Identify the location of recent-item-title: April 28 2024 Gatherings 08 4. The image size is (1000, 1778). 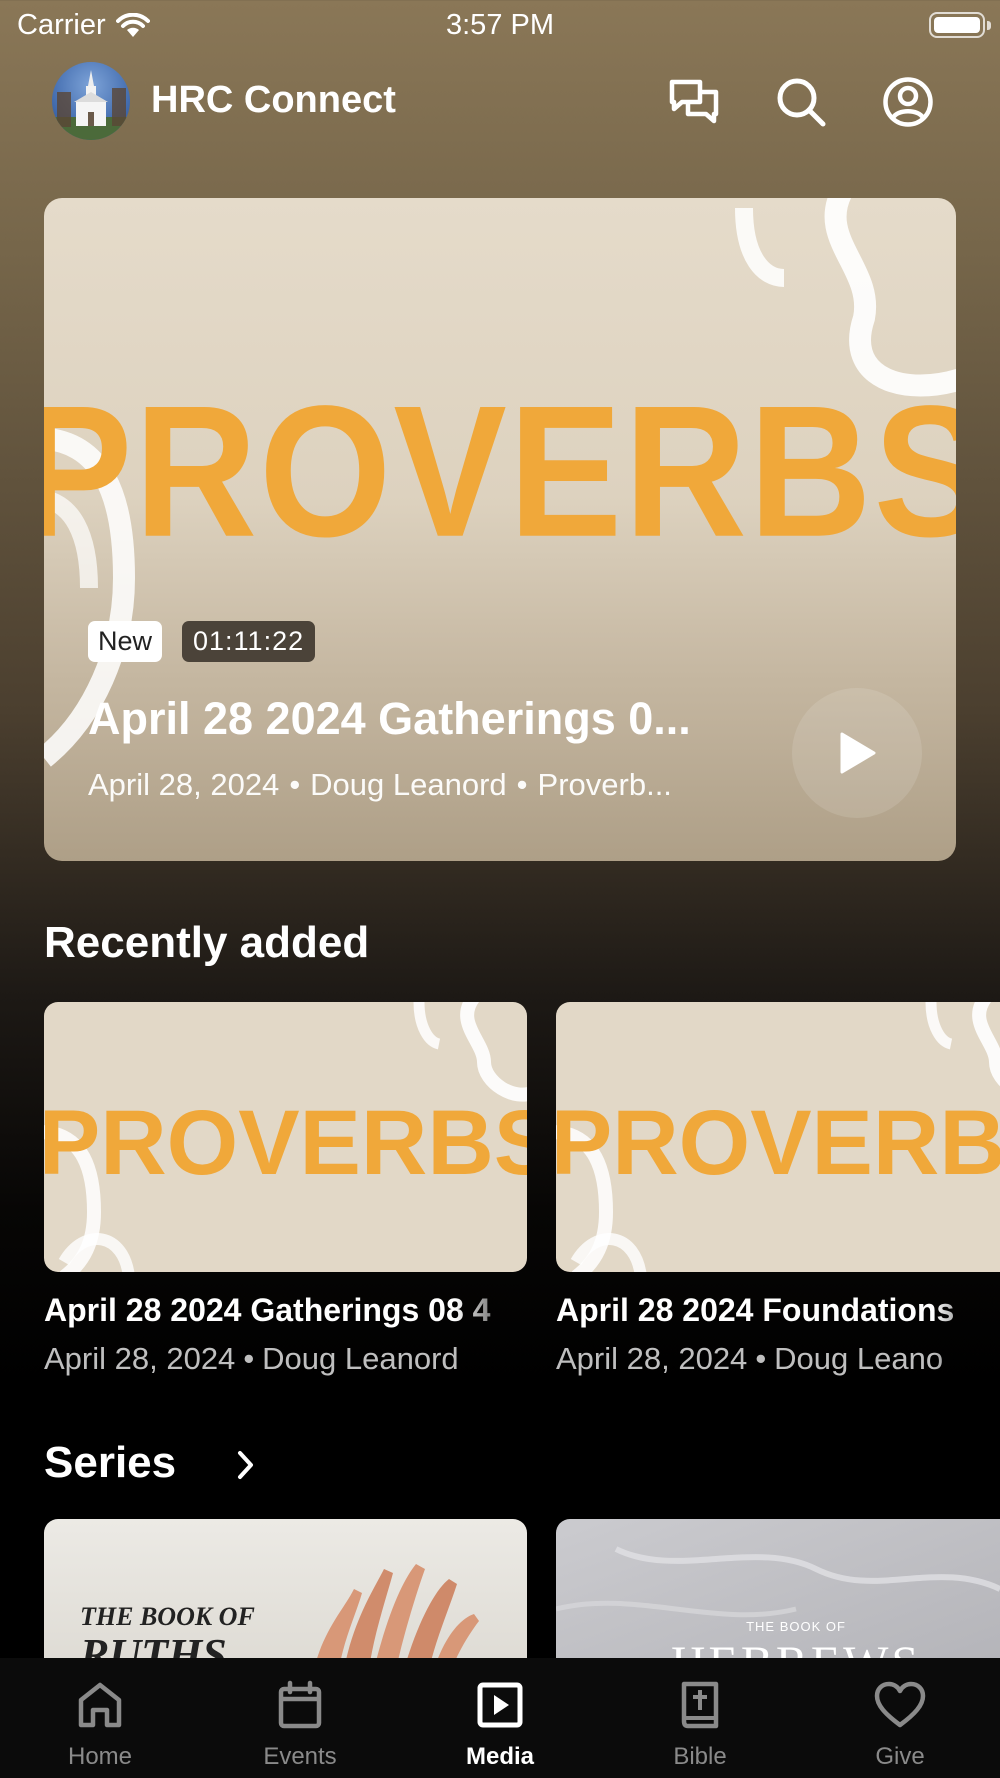
(285, 1310).